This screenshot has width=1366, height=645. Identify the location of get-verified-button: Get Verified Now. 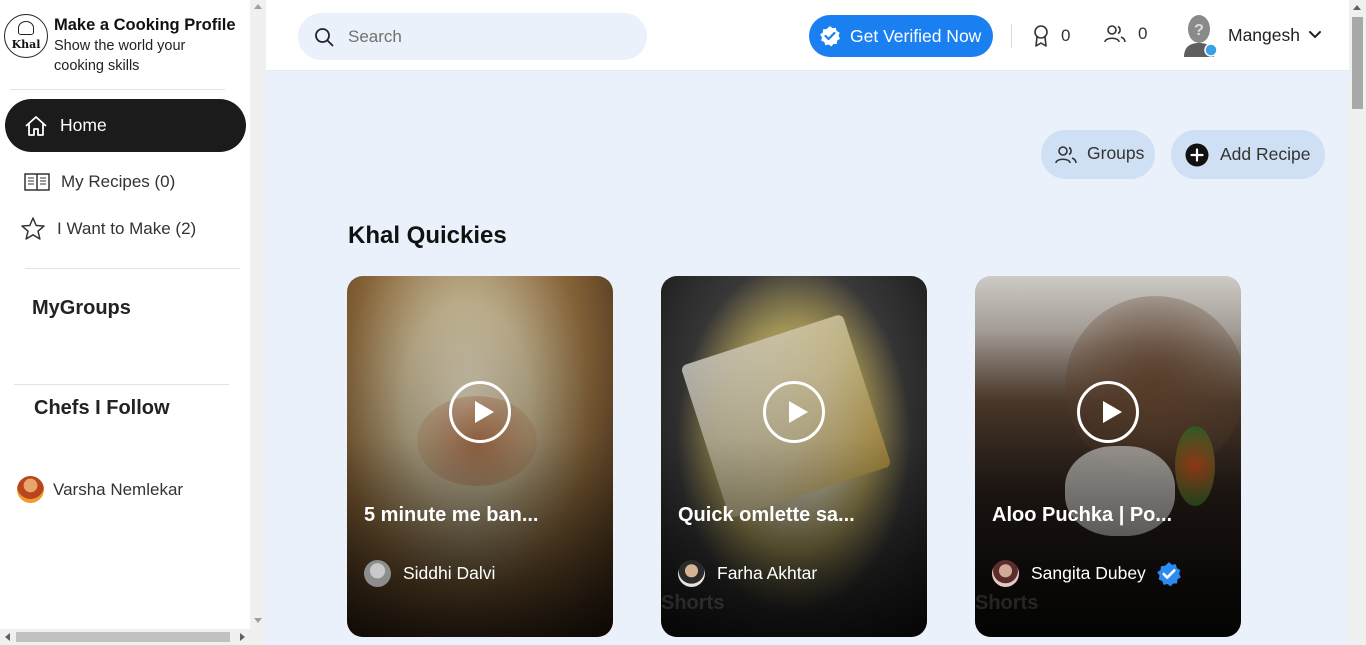
(901, 36).